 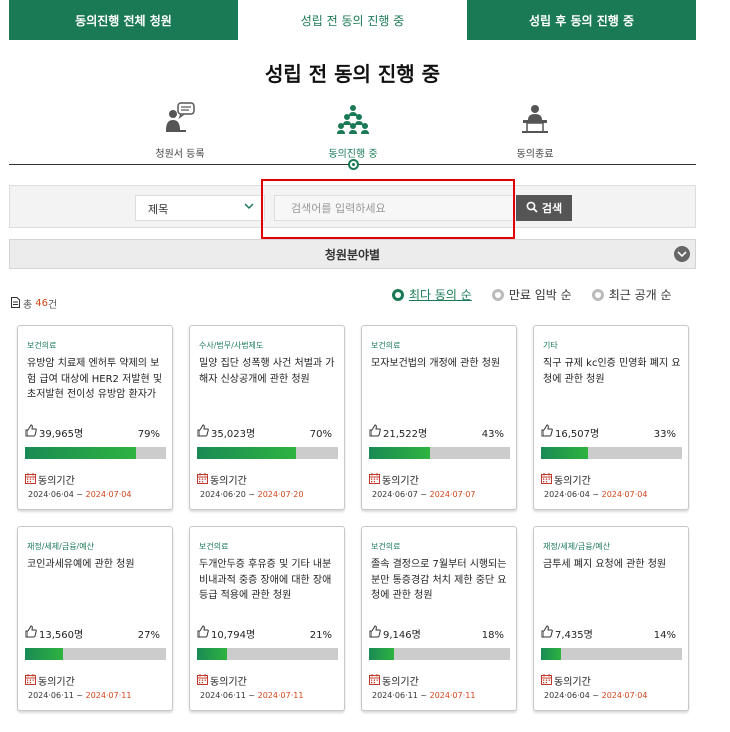 What do you see at coordinates (352, 135) in the screenshot?
I see `progress-stepper: 청원서 등록 동의진행 중 동의종료` at bounding box center [352, 135].